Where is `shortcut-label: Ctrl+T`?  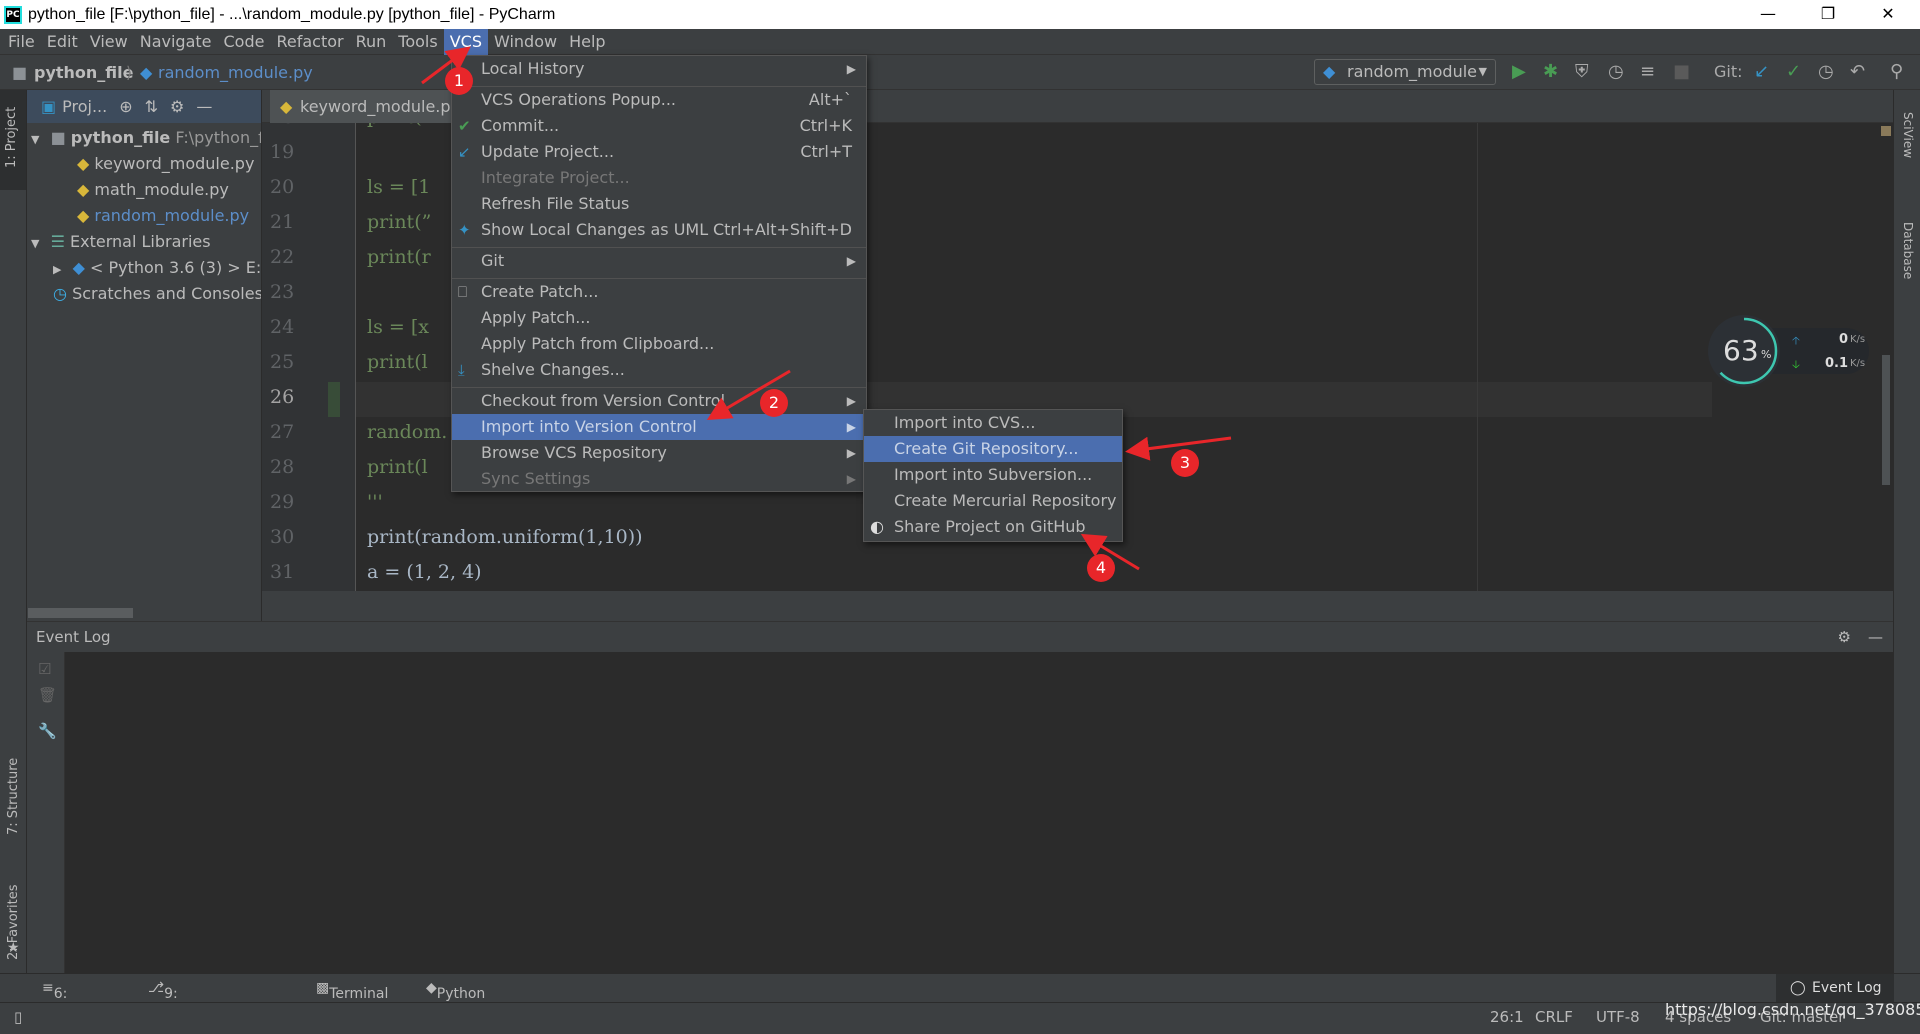 shortcut-label: Ctrl+T is located at coordinates (826, 151).